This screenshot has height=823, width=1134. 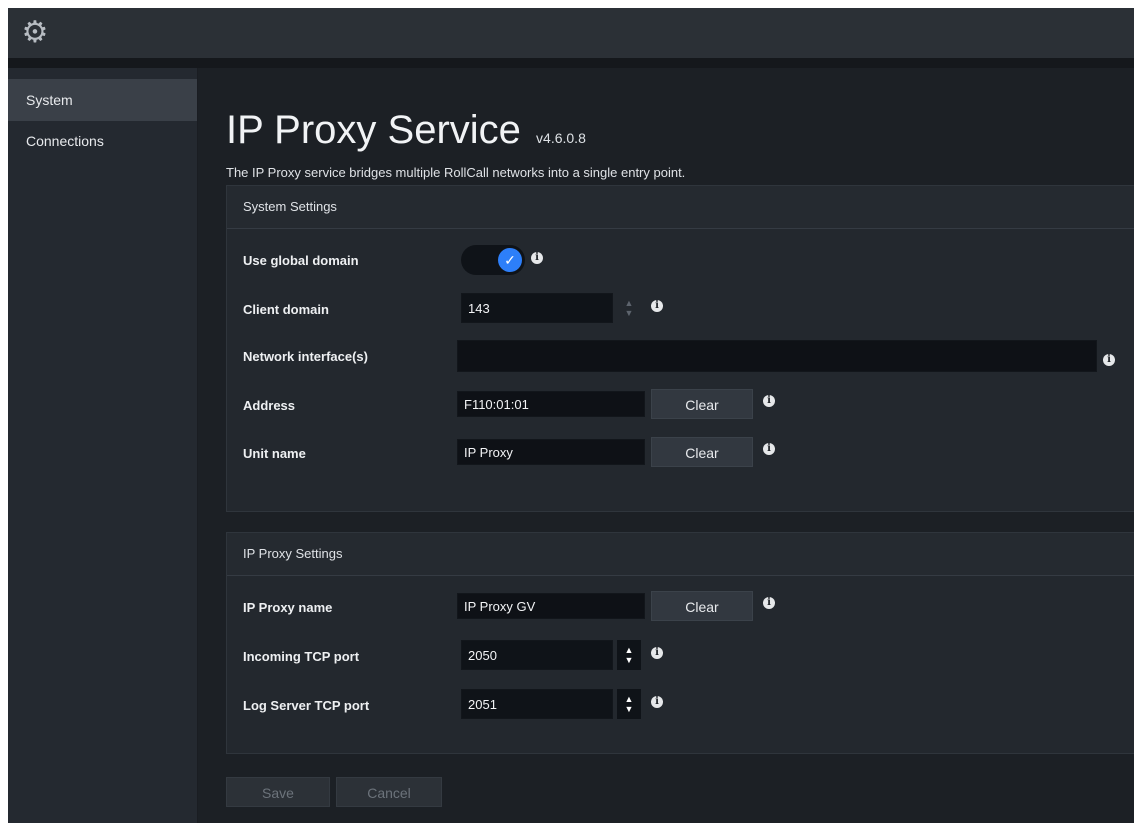 What do you see at coordinates (389, 792) in the screenshot?
I see `cancel-button: Cancel` at bounding box center [389, 792].